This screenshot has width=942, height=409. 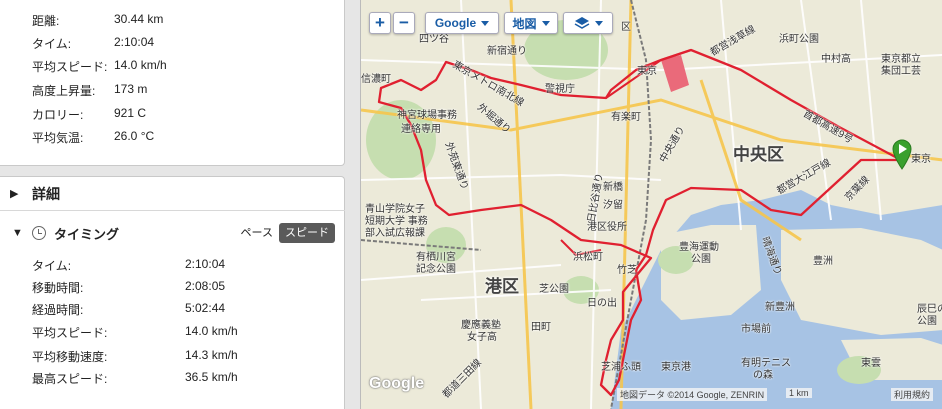 What do you see at coordinates (52, 266) in the screenshot?
I see `timing-label: タイム:` at bounding box center [52, 266].